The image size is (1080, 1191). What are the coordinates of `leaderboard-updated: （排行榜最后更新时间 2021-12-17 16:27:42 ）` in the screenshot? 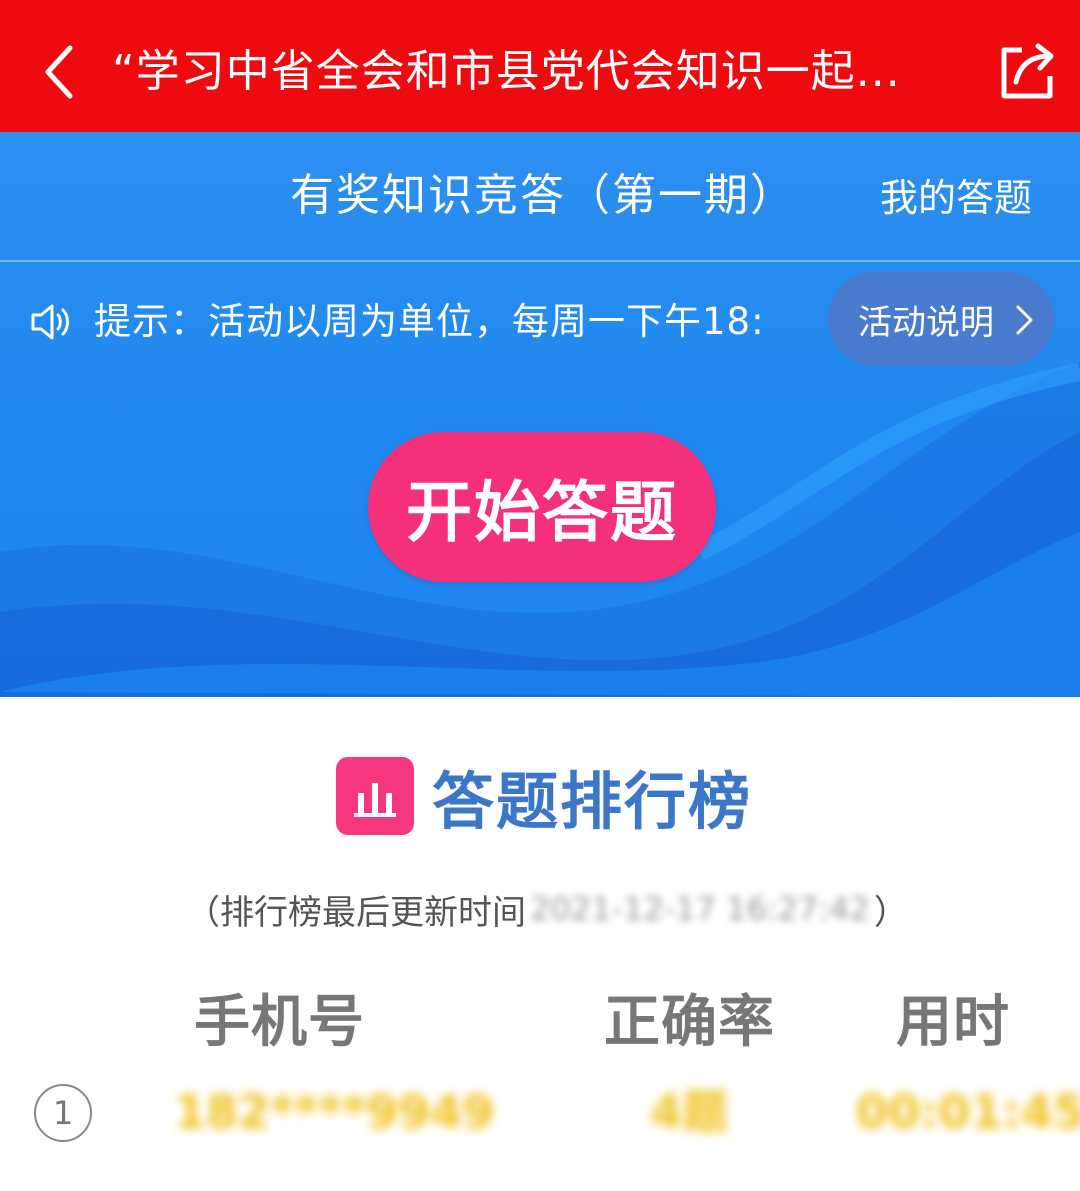 It's located at (547, 909).